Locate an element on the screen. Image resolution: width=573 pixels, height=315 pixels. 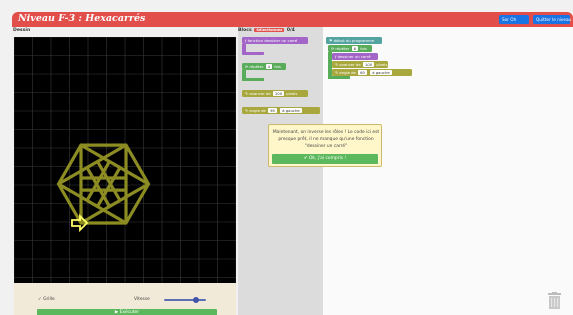
speed-slider-handle is located at coordinates (195, 300).